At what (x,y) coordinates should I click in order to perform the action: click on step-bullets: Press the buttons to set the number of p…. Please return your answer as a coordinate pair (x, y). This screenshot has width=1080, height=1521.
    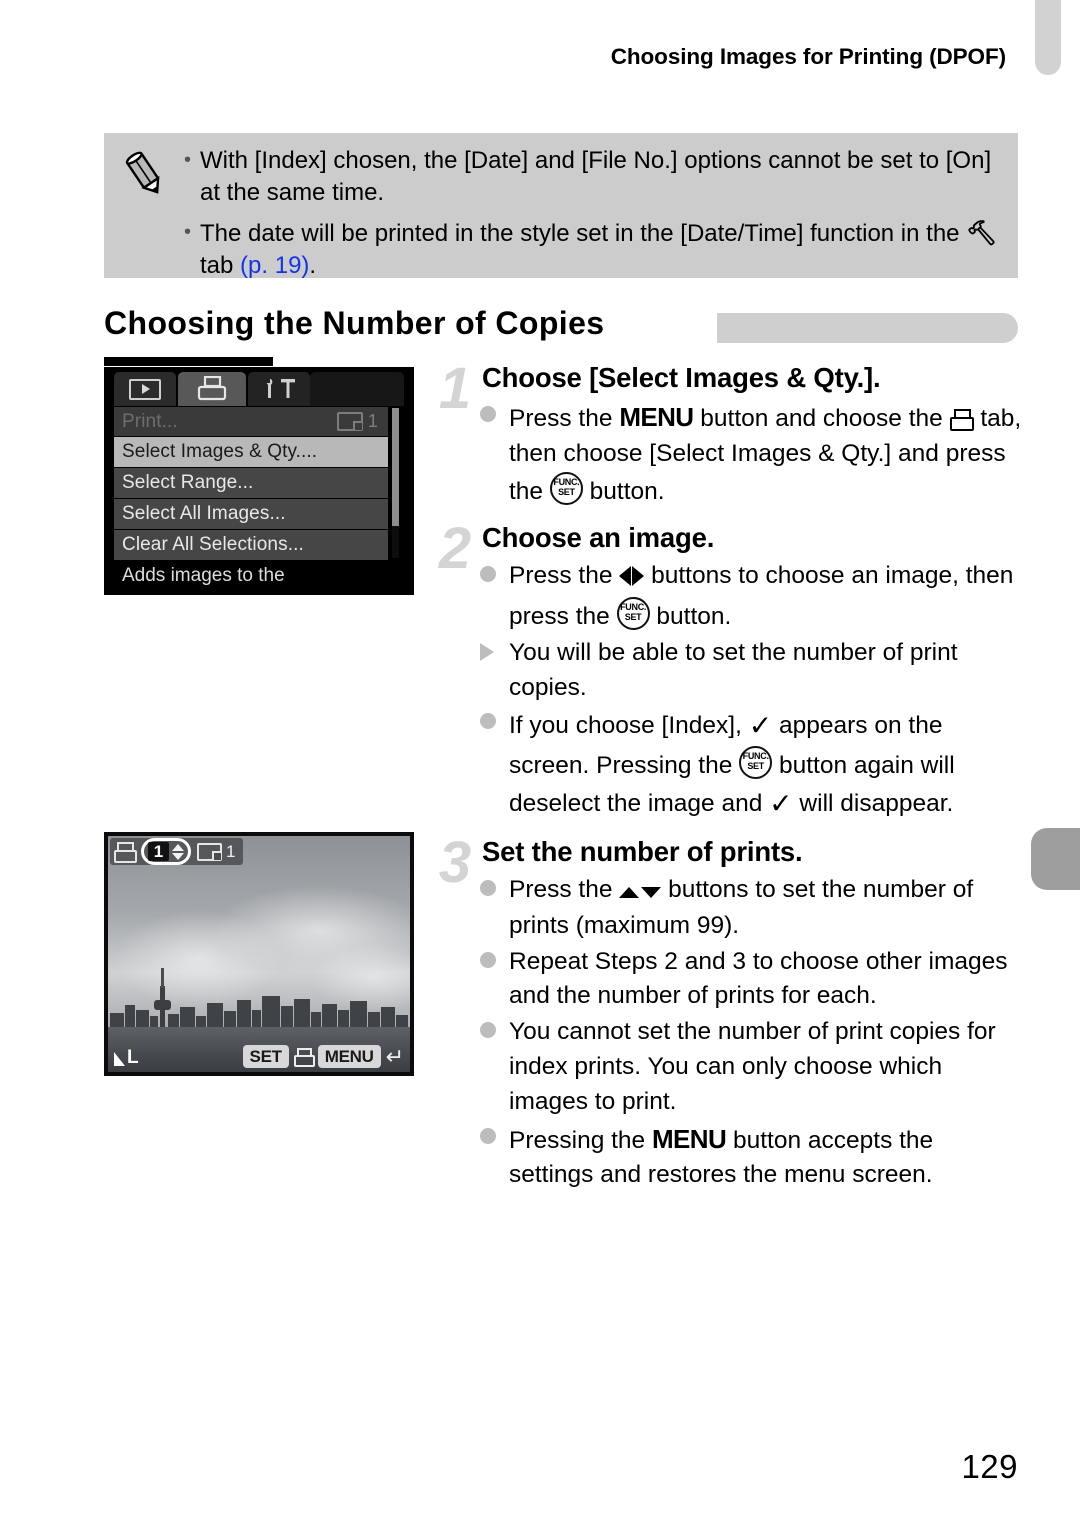
    Looking at the image, I should click on (751, 1033).